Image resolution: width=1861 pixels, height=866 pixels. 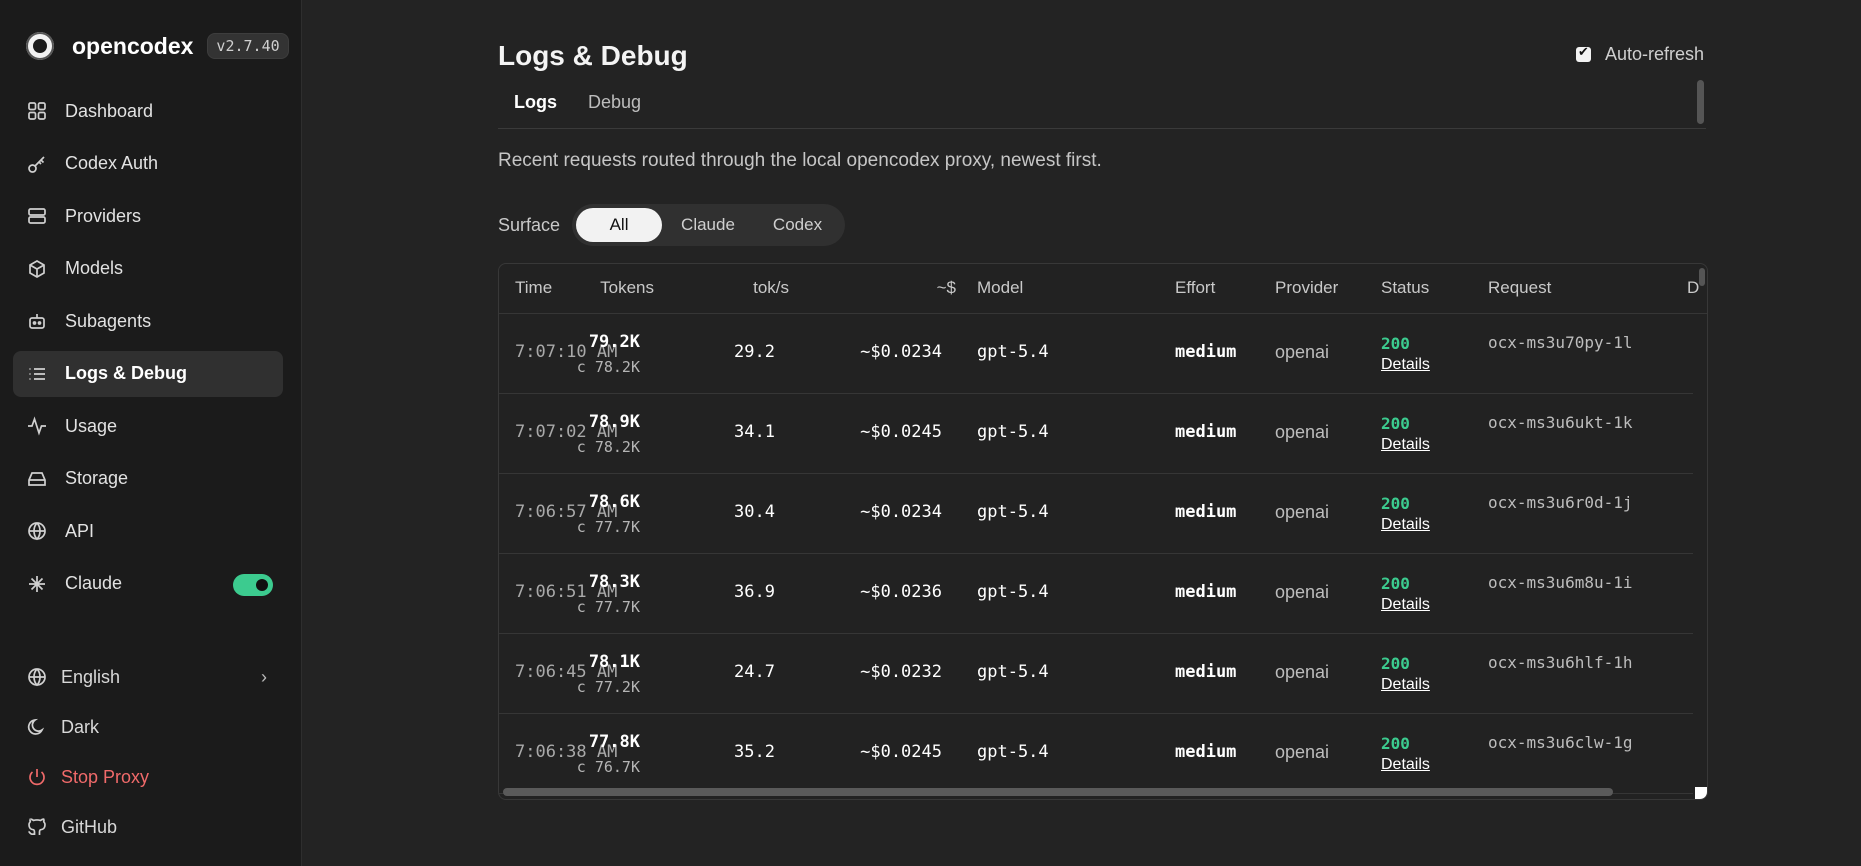 I want to click on tokens-cell: 78.9K, so click(x=614, y=422).